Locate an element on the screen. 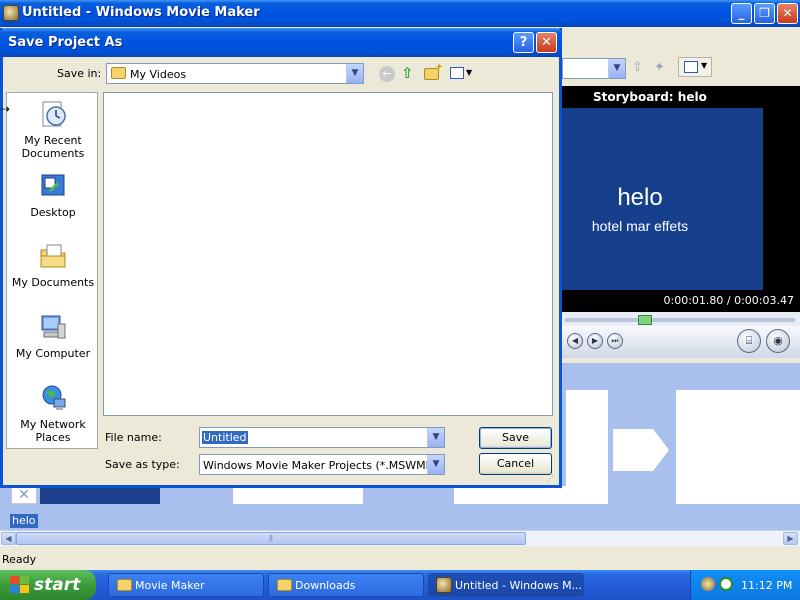 This screenshot has height=600, width=800. start-button: start is located at coordinates (48, 585).